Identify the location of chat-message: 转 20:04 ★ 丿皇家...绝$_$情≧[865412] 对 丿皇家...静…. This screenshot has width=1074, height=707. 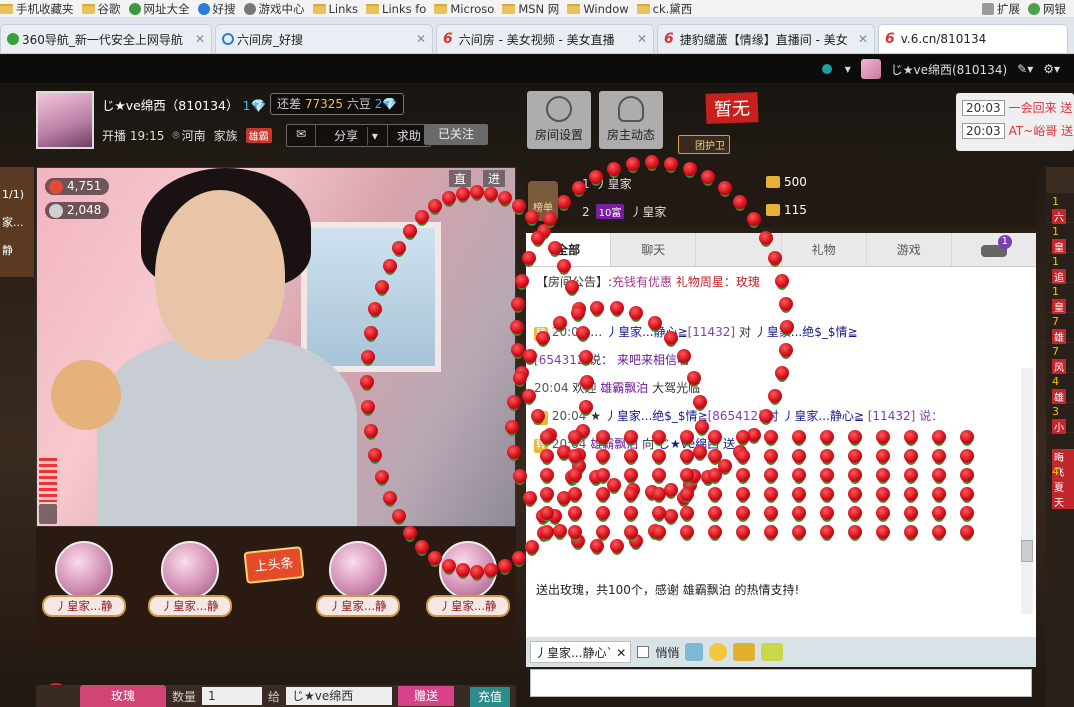
(739, 417).